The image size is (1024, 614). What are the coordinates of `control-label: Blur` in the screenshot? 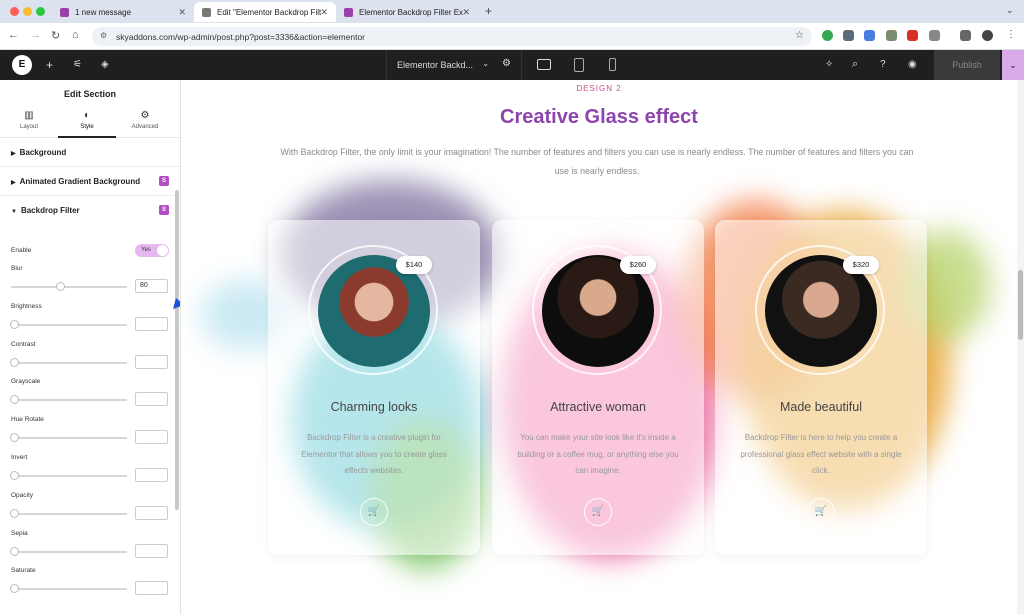 It's located at (17, 268).